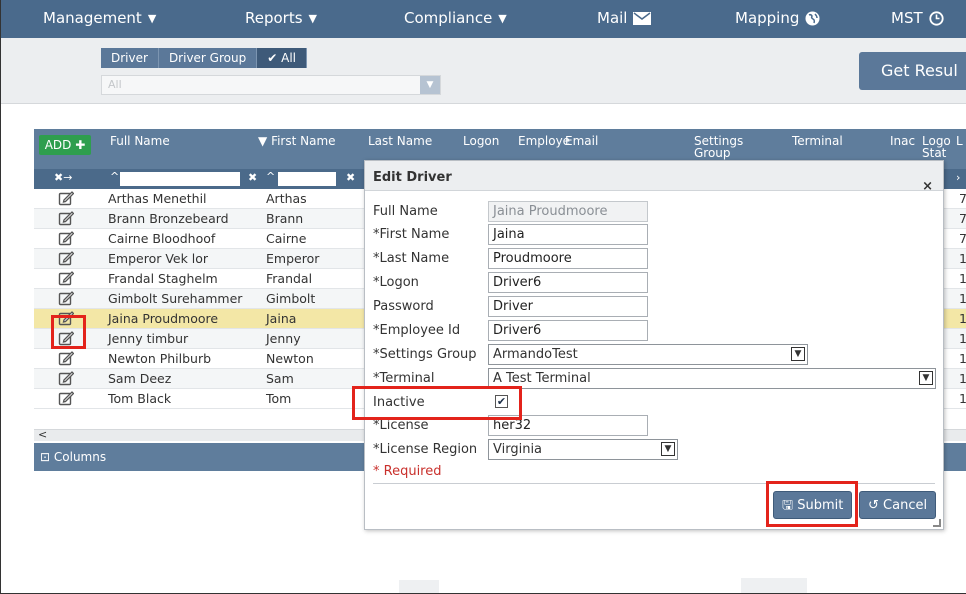 Image resolution: width=966 pixels, height=594 pixels. Describe the element at coordinates (130, 58) in the screenshot. I see `segment-driver: Driver` at that location.